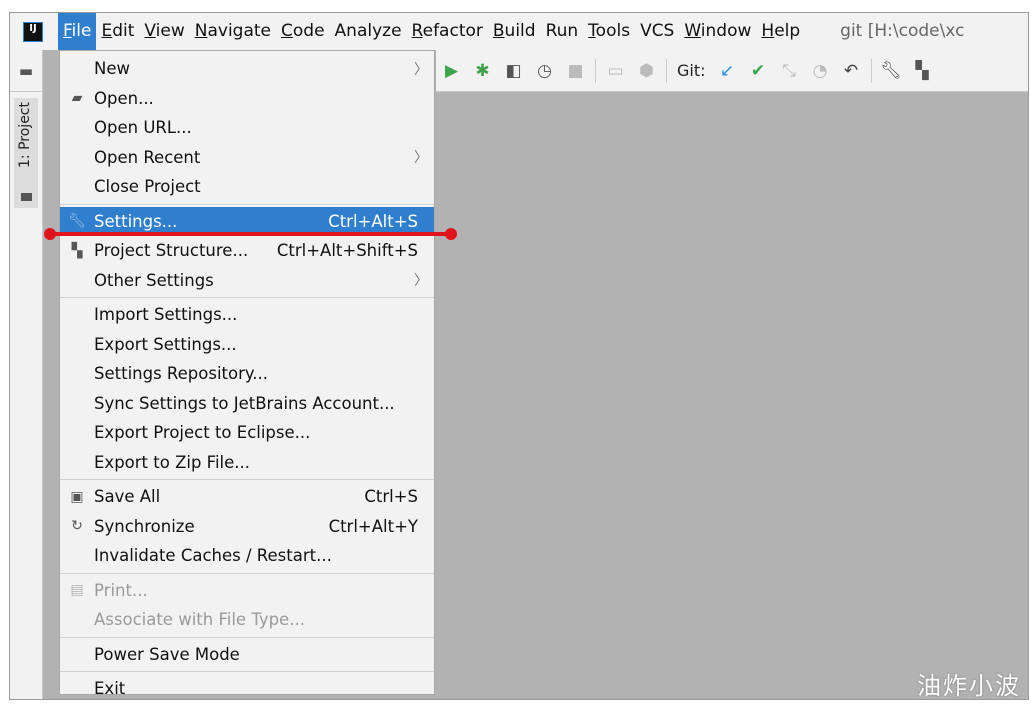 The width and height of the screenshot is (1031, 707). I want to click on menu-item-label: Close Project, so click(147, 187).